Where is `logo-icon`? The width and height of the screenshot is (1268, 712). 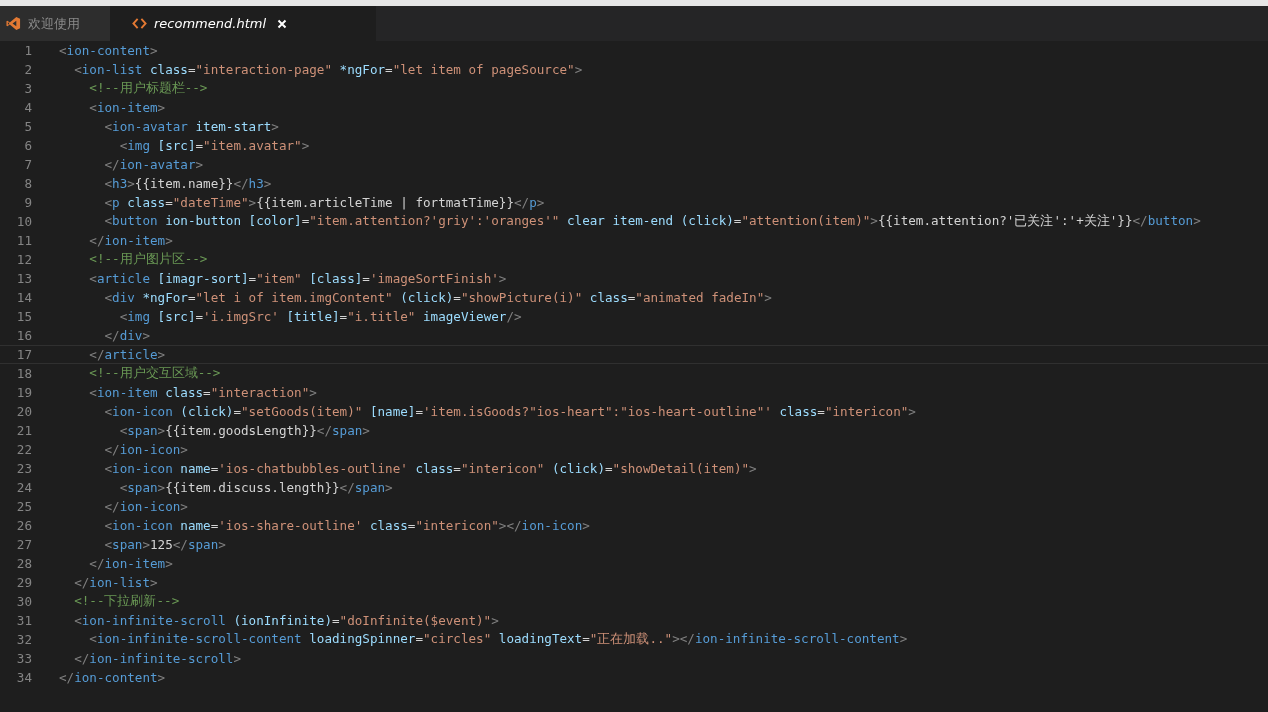 logo-icon is located at coordinates (13, 23).